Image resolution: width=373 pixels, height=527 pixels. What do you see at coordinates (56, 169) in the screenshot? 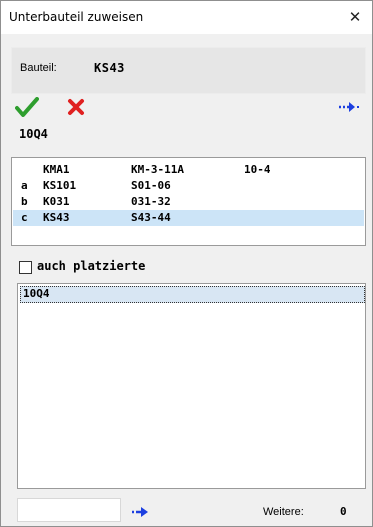
I see `row-part: KMA1` at bounding box center [56, 169].